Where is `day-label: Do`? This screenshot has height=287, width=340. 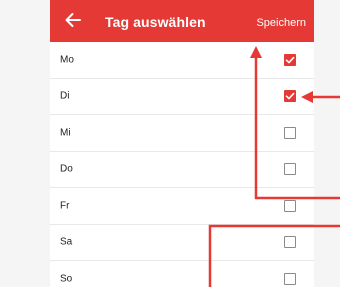
day-label: Do is located at coordinates (66, 169).